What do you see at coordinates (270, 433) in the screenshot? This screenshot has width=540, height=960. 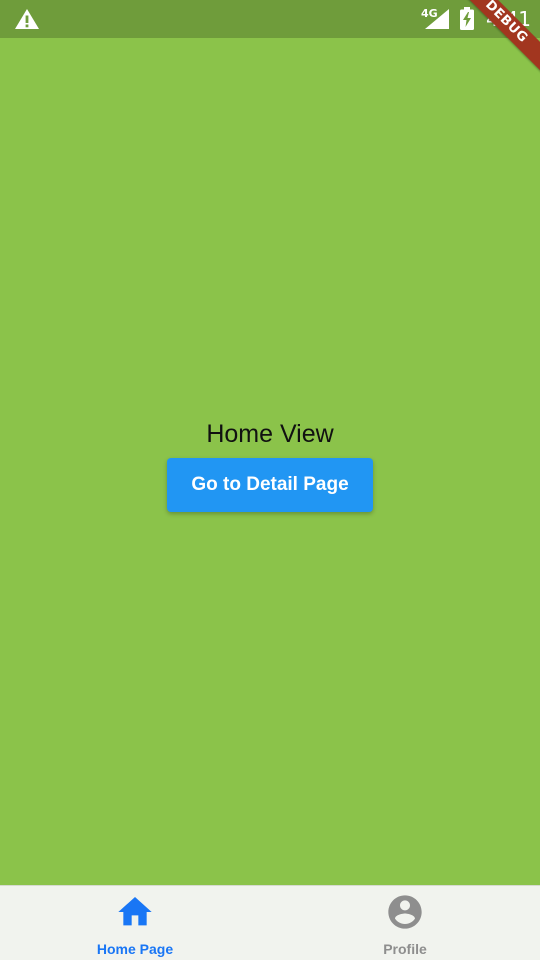 I see `page-title: Home View` at bounding box center [270, 433].